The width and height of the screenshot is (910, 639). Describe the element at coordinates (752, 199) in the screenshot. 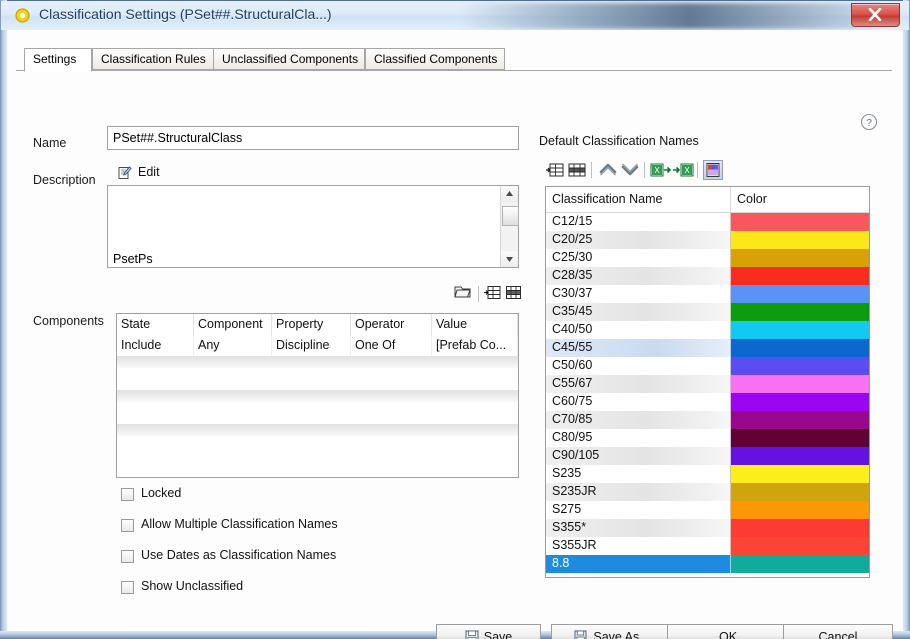

I see `column-header-color: Color` at that location.